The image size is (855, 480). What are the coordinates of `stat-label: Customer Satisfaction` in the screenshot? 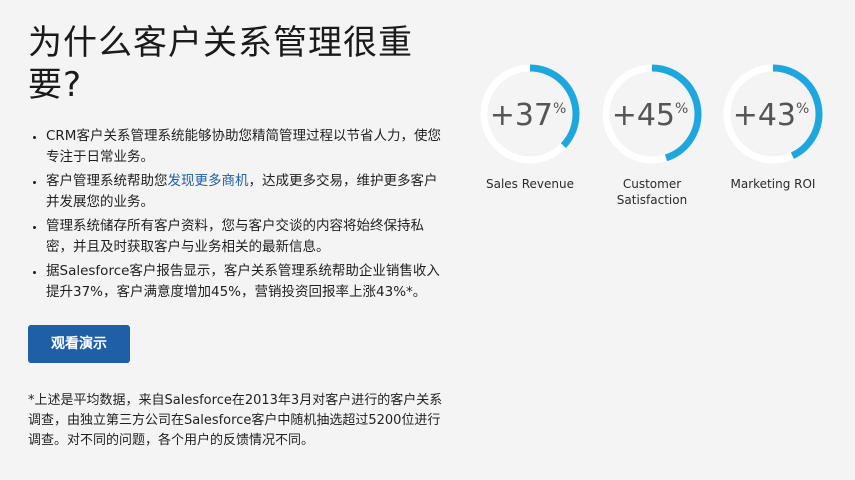 It's located at (652, 192).